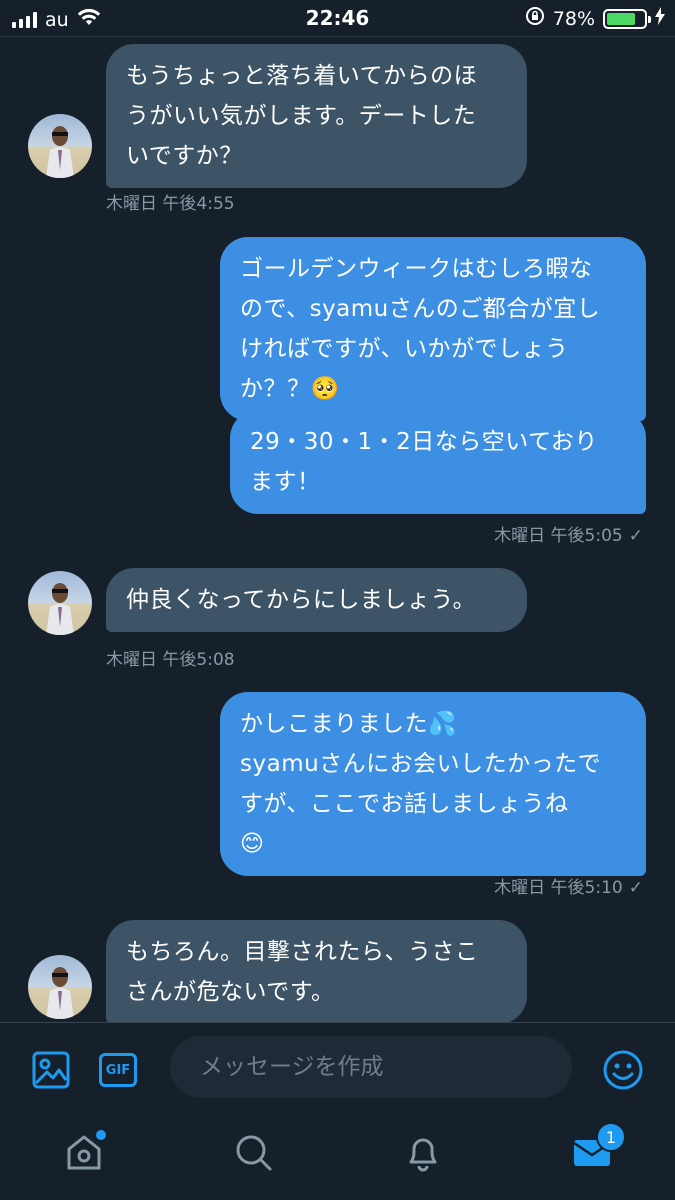 The image size is (675, 1200). I want to click on notifications-icon, so click(423, 1154).